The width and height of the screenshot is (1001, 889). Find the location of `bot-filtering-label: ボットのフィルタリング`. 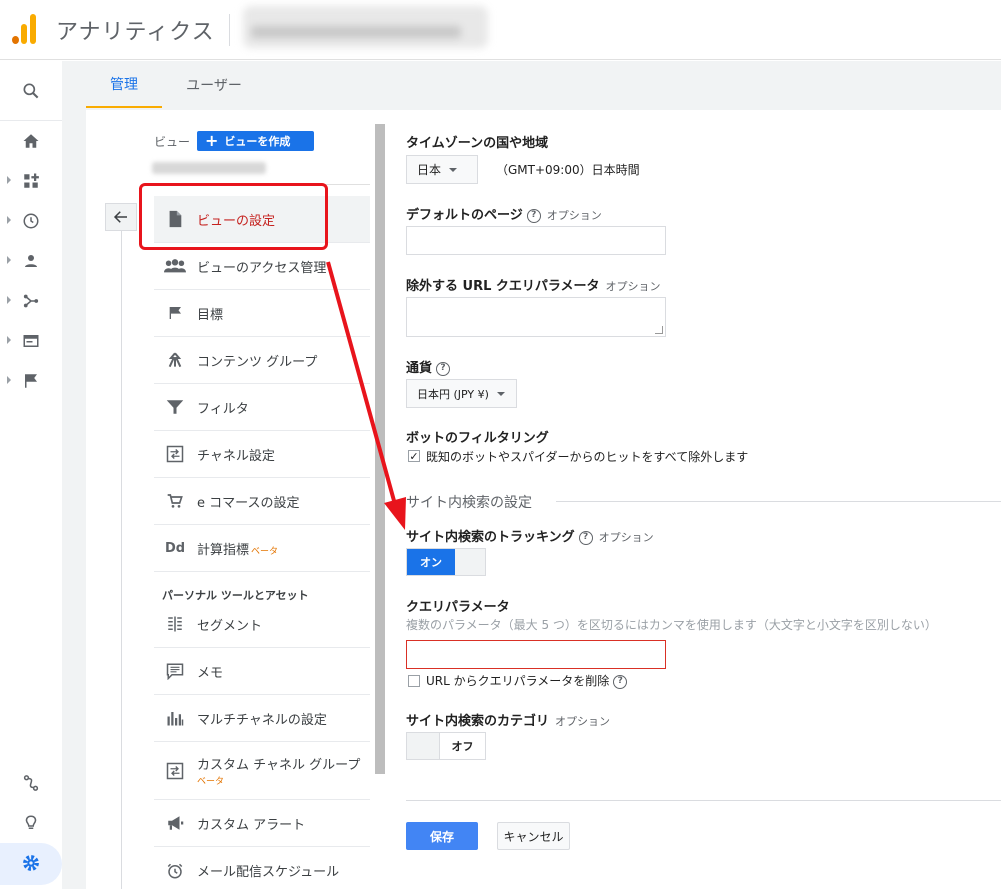

bot-filtering-label: ボットのフィルタリング is located at coordinates (477, 438).